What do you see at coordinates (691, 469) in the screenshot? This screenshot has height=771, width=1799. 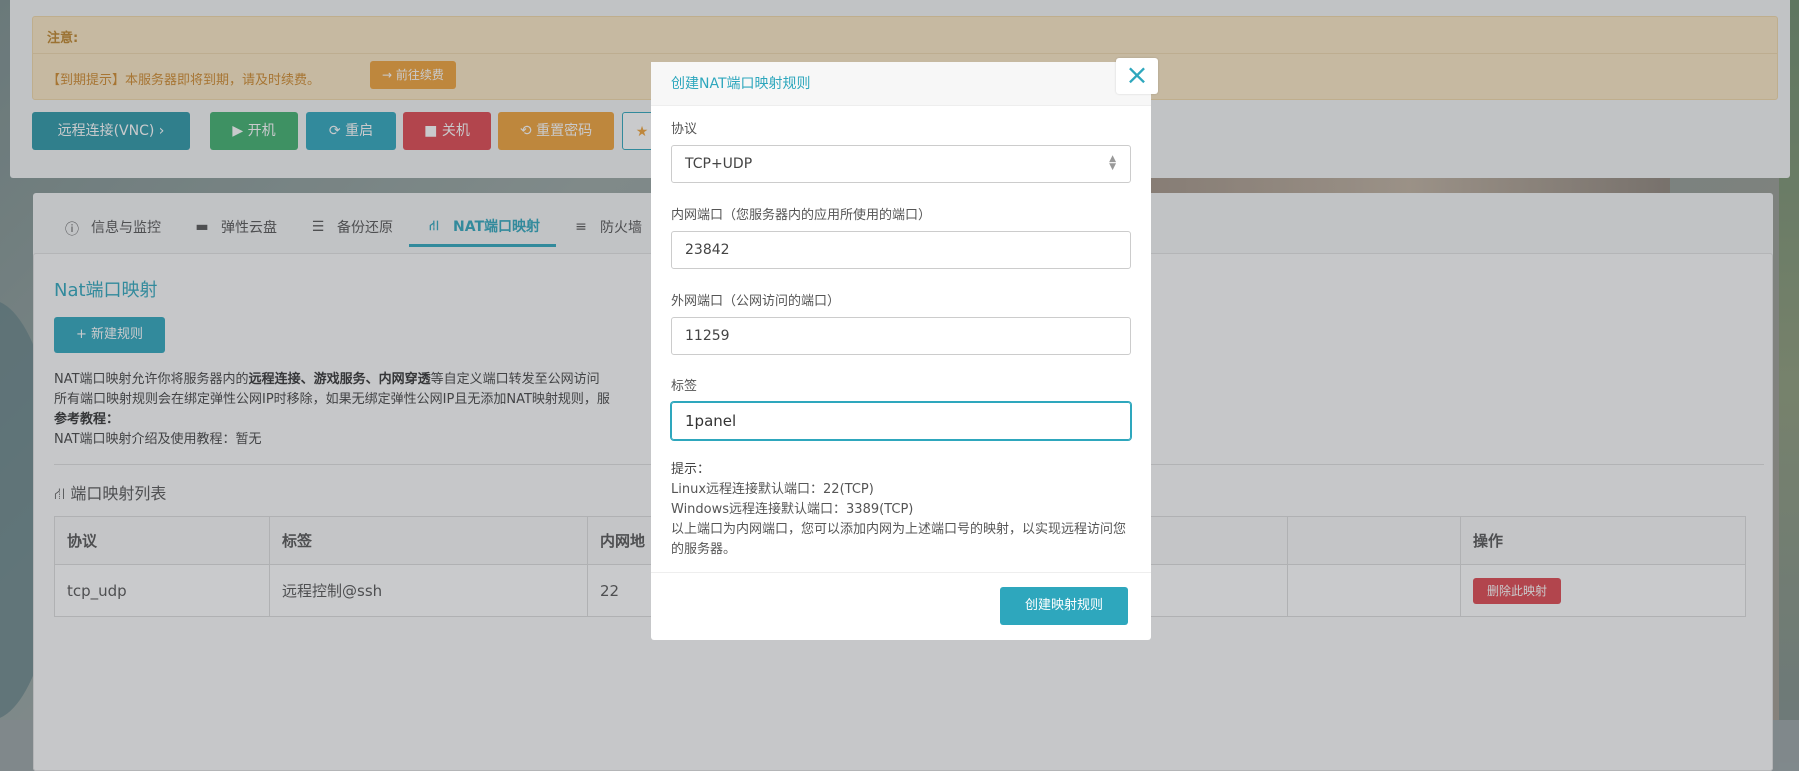 I see `tips-title: 提示：` at bounding box center [691, 469].